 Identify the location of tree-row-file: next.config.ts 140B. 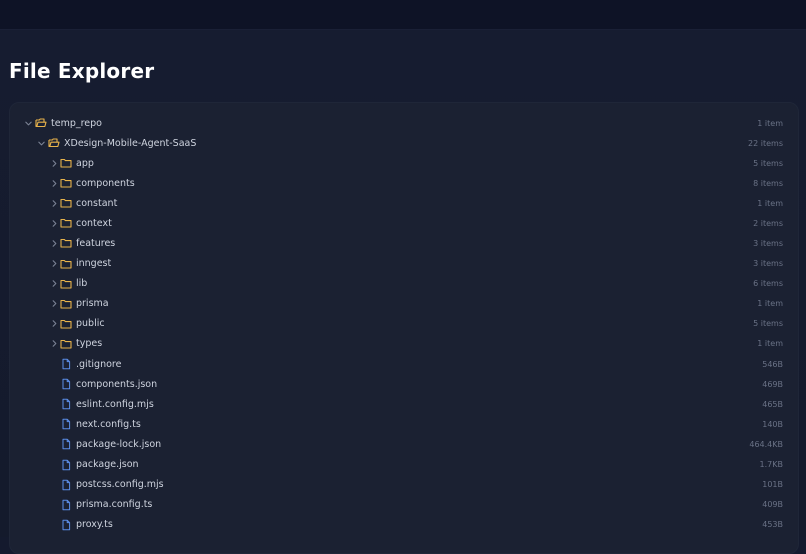
(404, 424).